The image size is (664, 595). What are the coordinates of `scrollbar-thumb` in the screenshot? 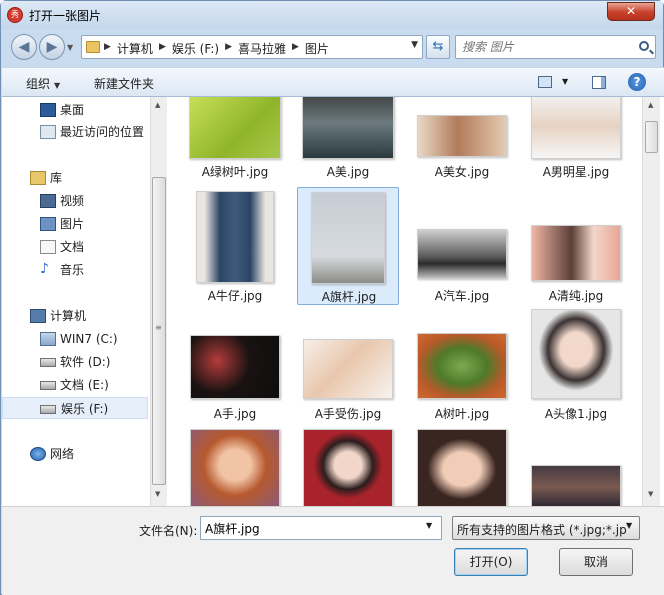 It's located at (651, 137).